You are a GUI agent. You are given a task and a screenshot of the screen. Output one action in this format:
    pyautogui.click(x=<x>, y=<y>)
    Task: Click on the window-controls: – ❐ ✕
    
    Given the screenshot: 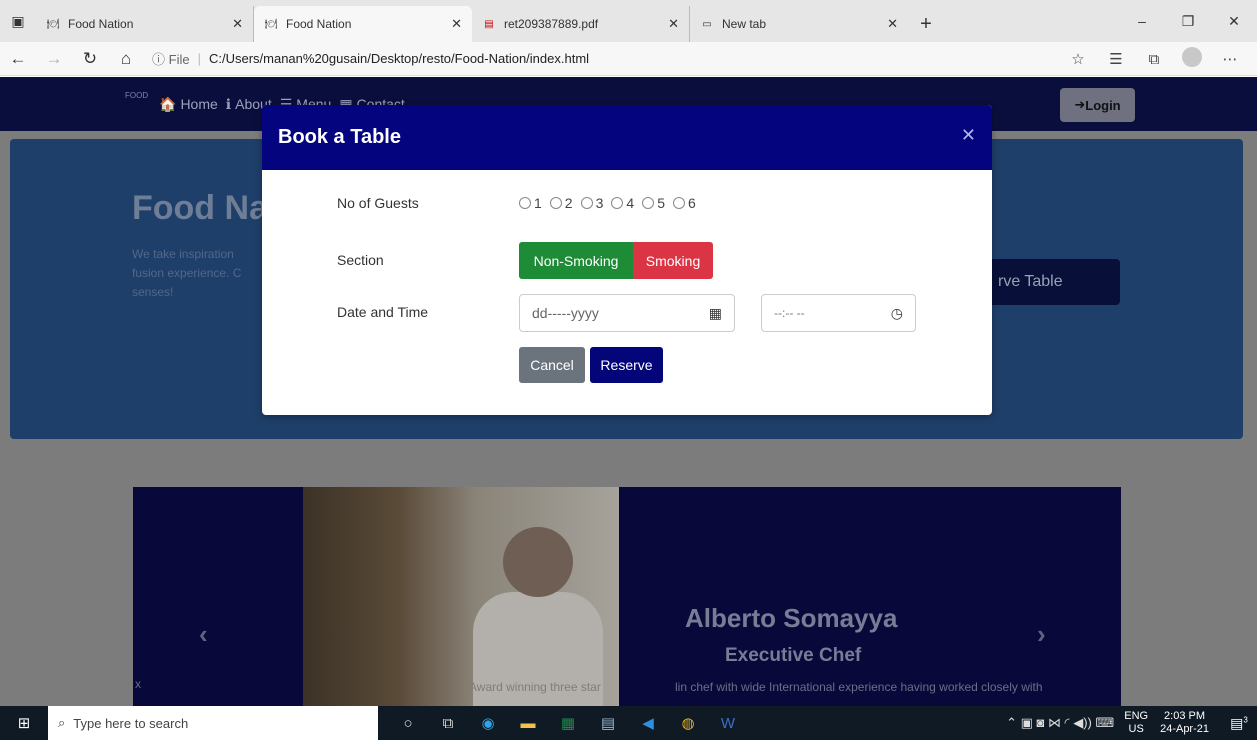 What is the action you would take?
    pyautogui.click(x=1188, y=21)
    